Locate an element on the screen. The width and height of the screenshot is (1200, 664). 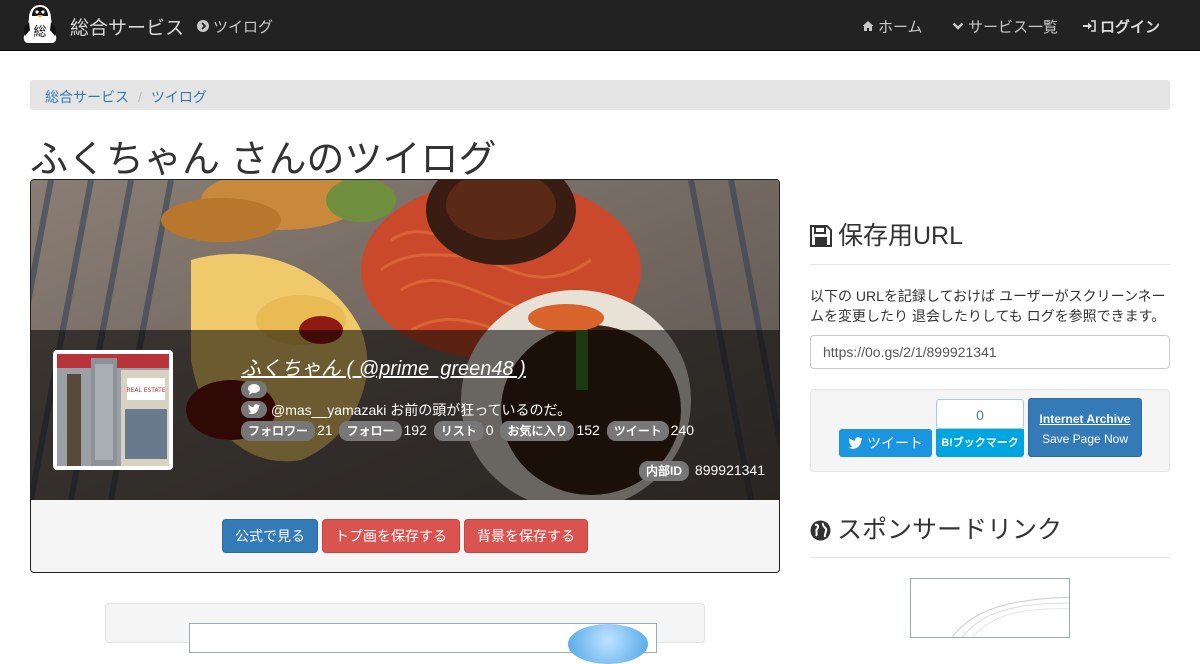
sponsored-links-heading: スポンサードリンク is located at coordinates (936, 528).